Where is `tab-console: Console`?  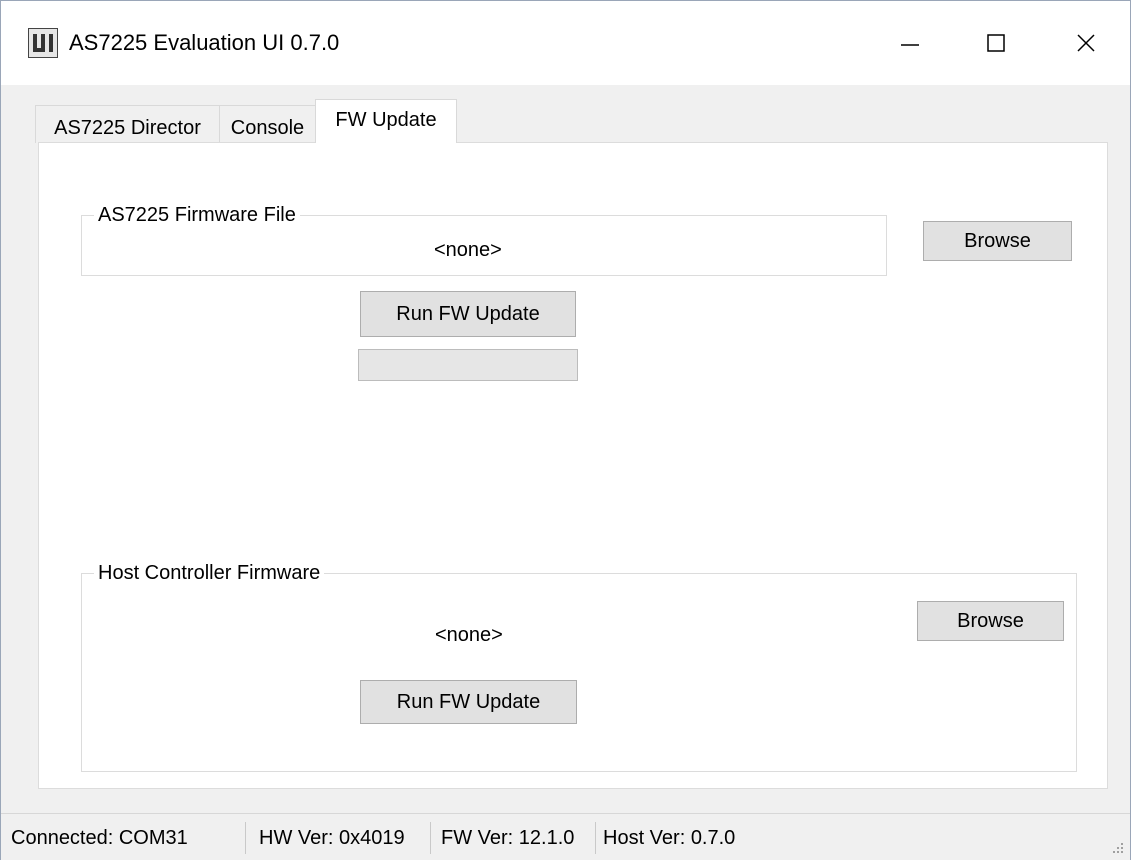
tab-console: Console is located at coordinates (267, 124).